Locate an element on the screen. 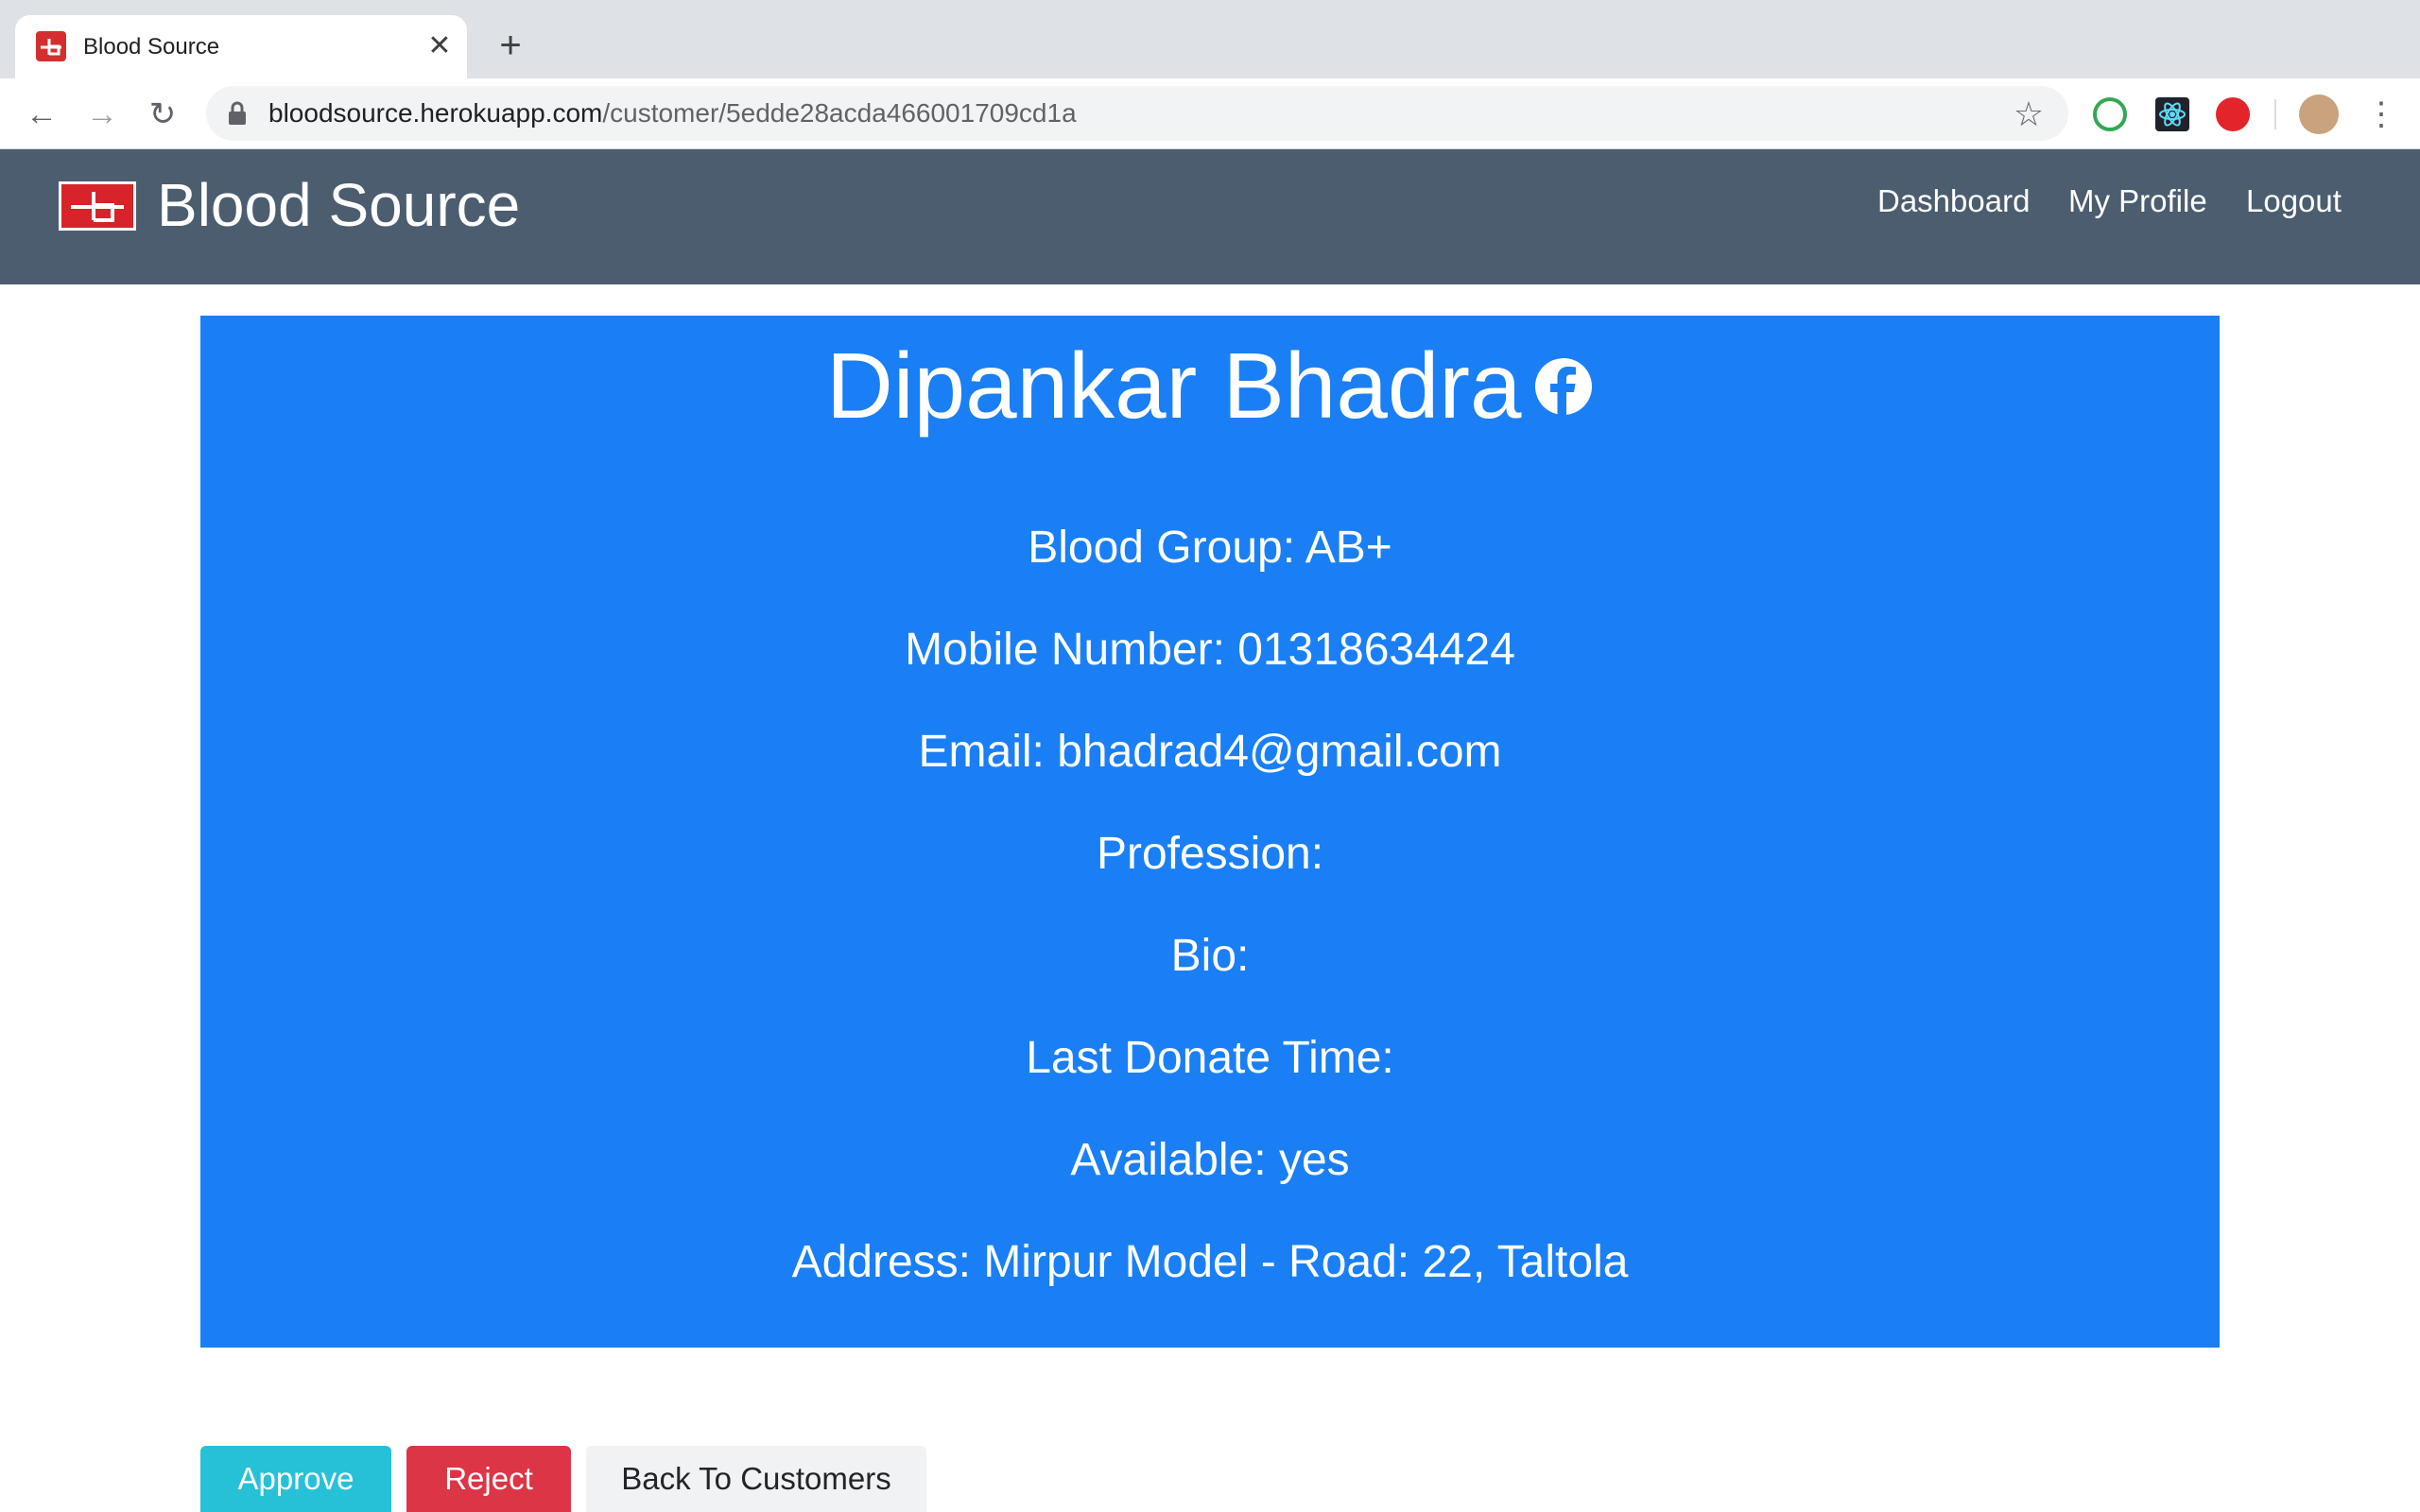 The height and width of the screenshot is (1512, 2420). url-host: bloodsource.herokuapp.com is located at coordinates (435, 113).